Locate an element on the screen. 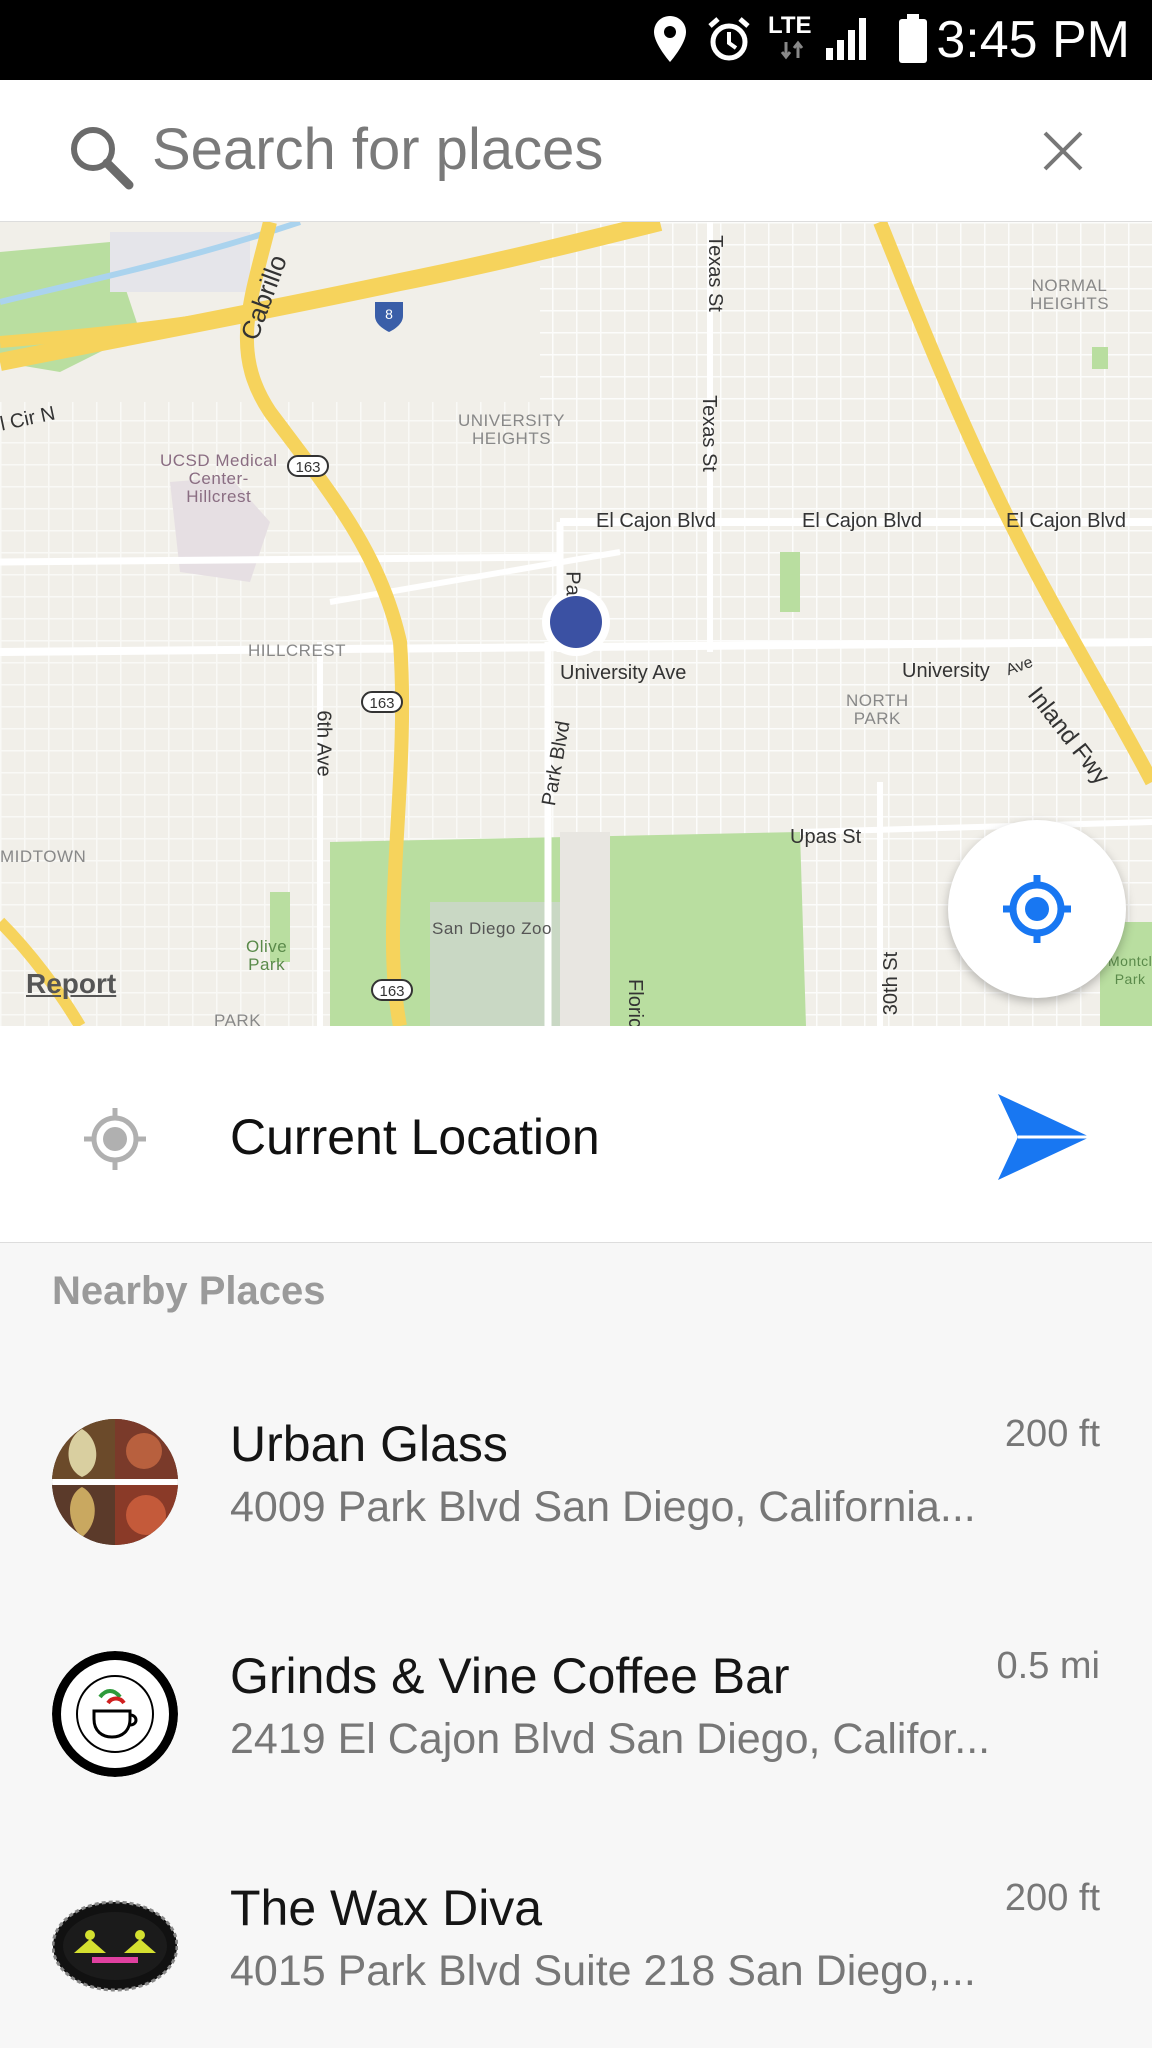 The width and height of the screenshot is (1152, 2055). network-type-label: LTE is located at coordinates (790, 25).